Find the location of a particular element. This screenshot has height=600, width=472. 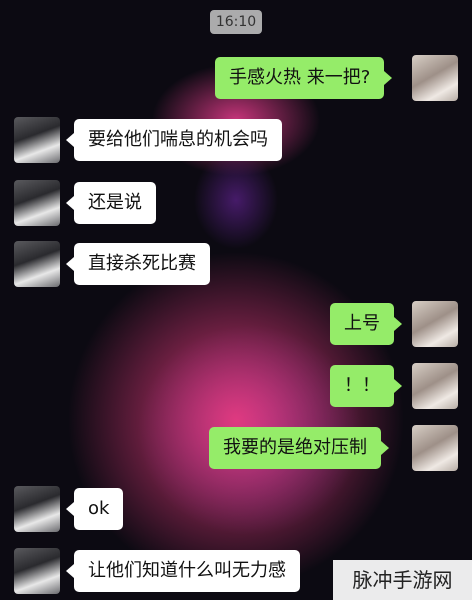

message-bubble-incoming: ok is located at coordinates (94, 509).